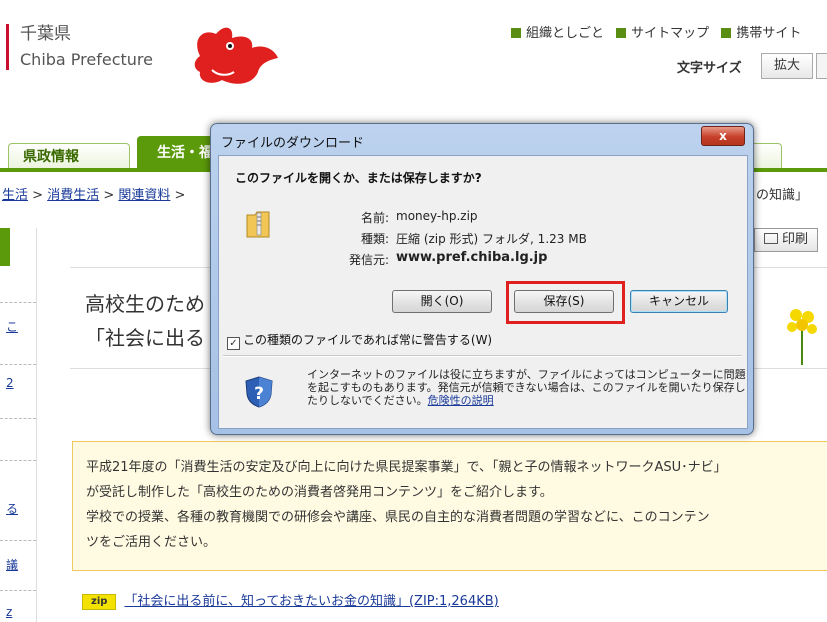 The width and height of the screenshot is (827, 622). I want to click on file-name: money-hp.zip, so click(437, 216).